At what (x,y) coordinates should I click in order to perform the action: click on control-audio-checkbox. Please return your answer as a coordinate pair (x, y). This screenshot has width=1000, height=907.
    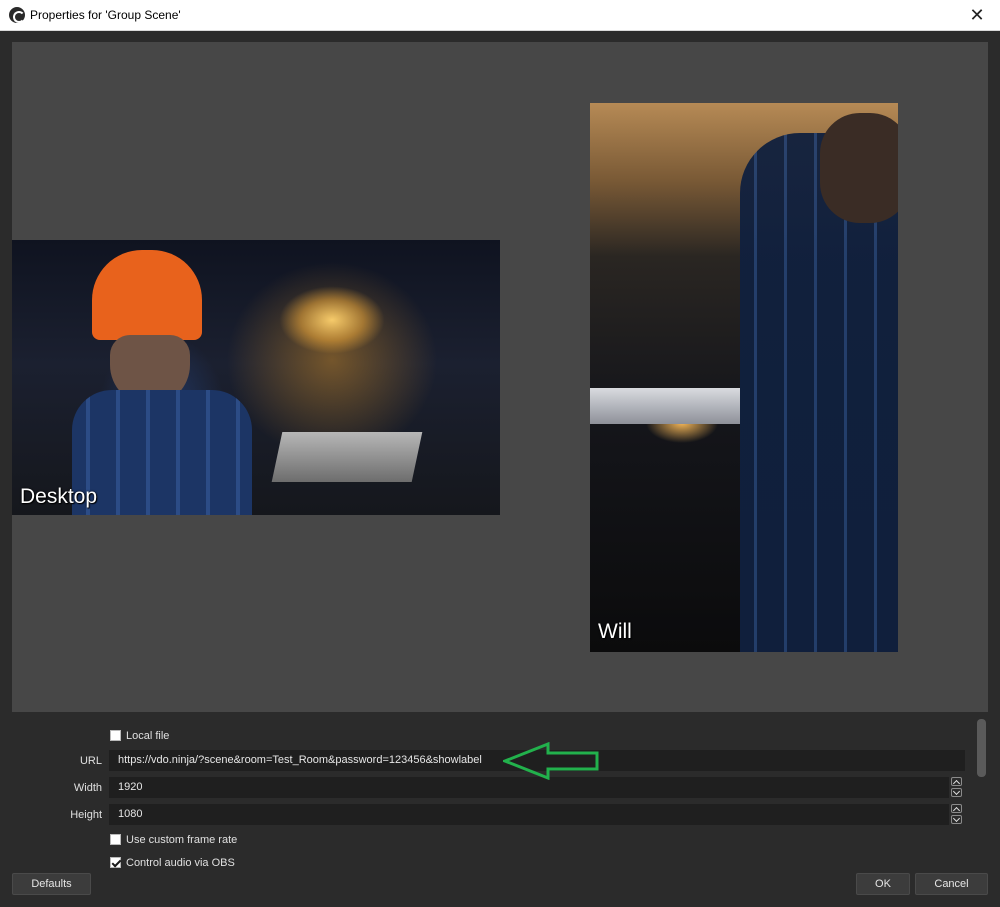
    Looking at the image, I should click on (115, 862).